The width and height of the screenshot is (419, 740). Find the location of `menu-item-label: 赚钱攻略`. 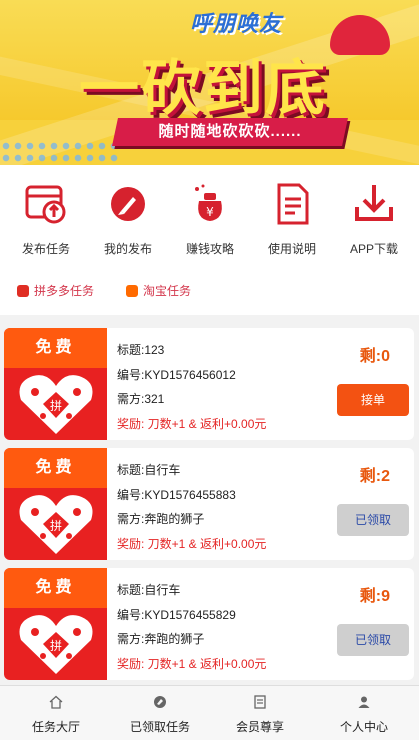

menu-item-label: 赚钱攻略 is located at coordinates (209, 249).